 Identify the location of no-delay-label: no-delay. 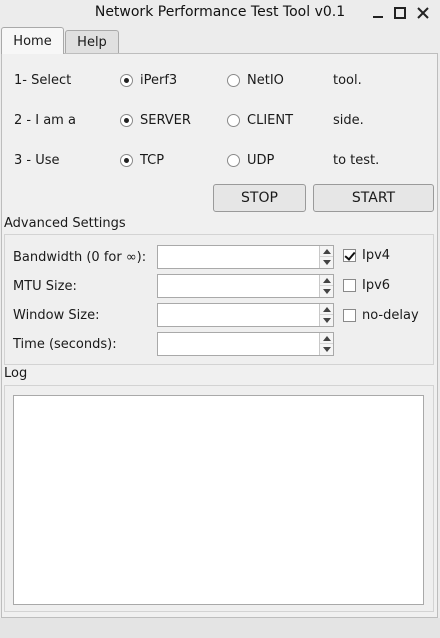
(390, 315).